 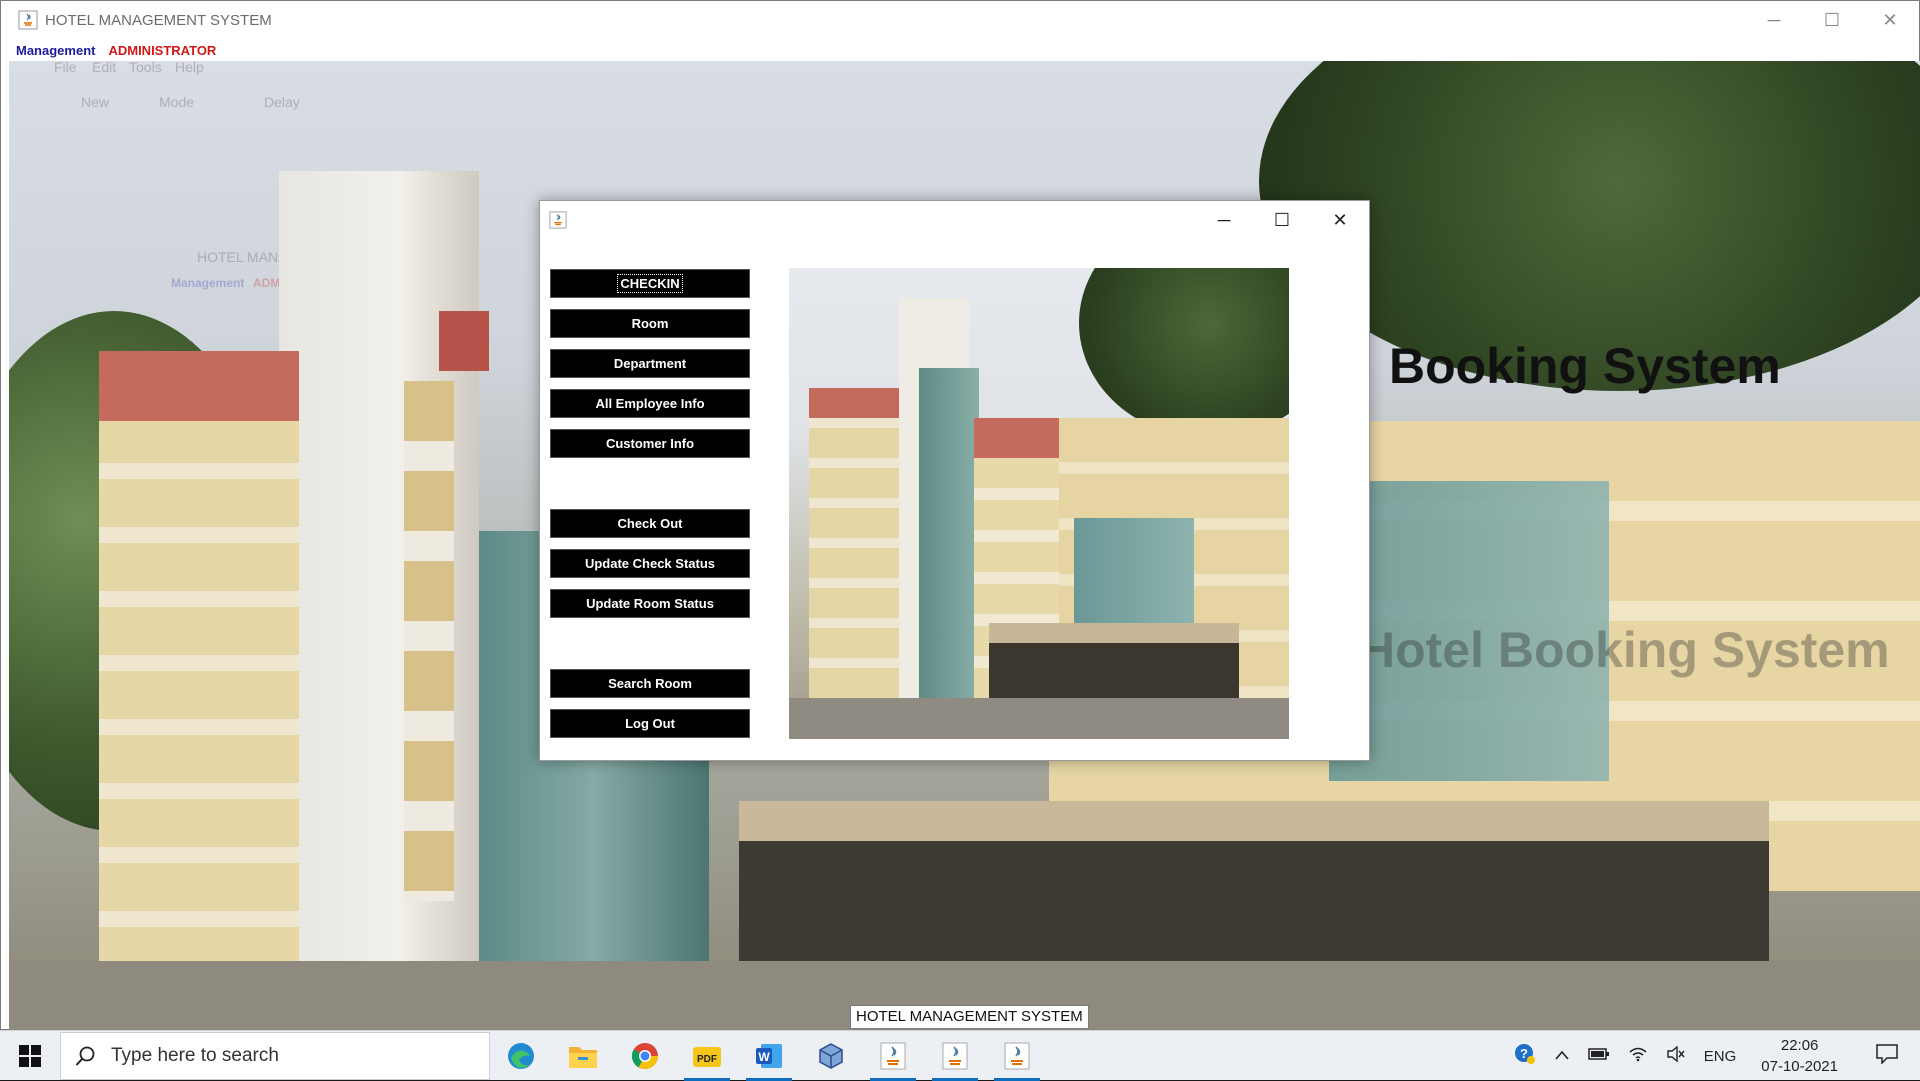 I want to click on main-menubar: Management ADMINISTRATOR, so click(x=960, y=50).